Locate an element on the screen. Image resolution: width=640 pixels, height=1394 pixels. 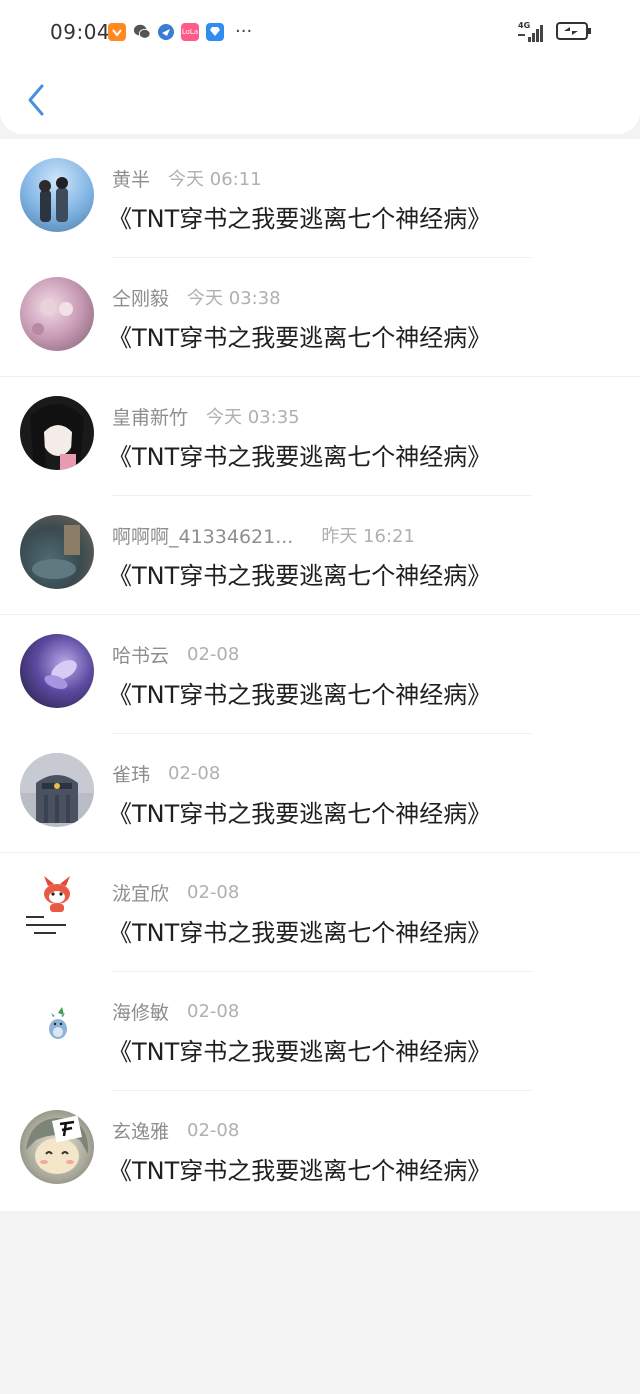
name-line: 哈书云 02-08 is located at coordinates (175, 654).